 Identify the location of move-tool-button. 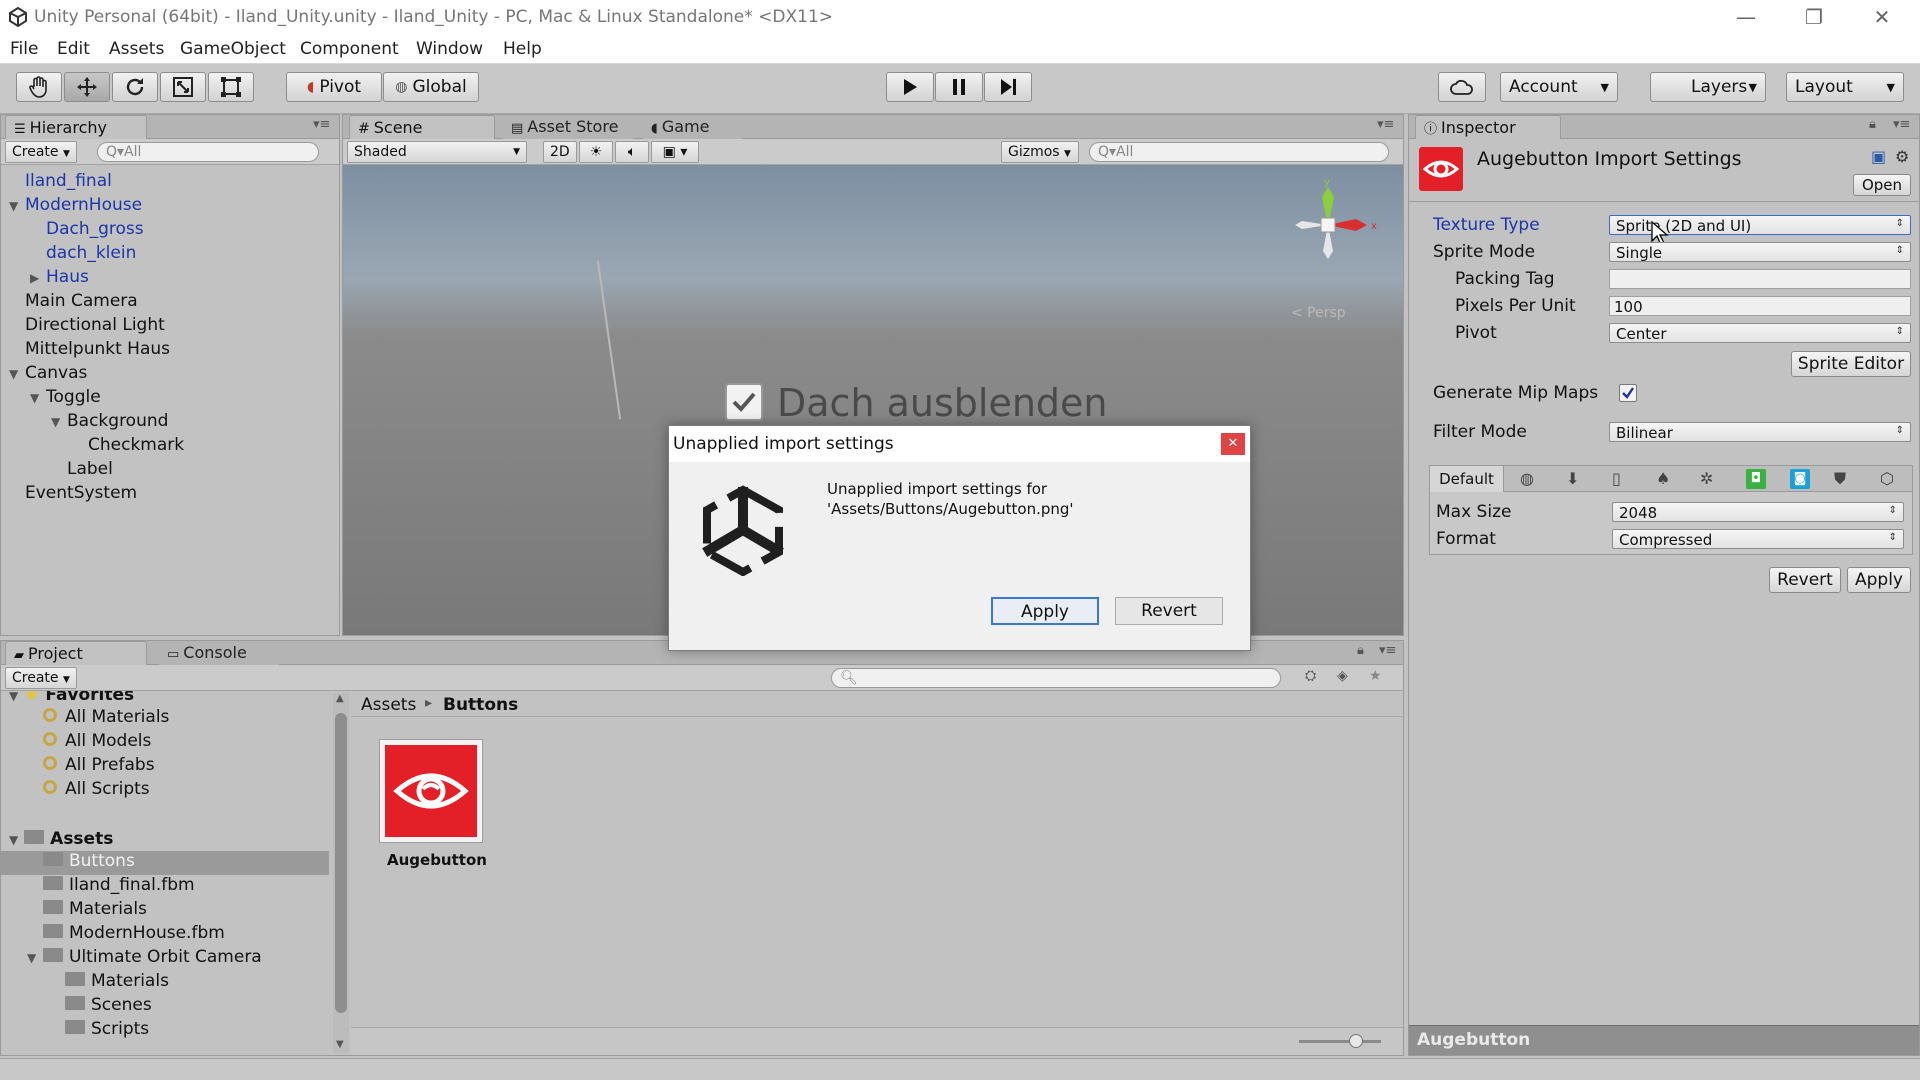
(87, 87).